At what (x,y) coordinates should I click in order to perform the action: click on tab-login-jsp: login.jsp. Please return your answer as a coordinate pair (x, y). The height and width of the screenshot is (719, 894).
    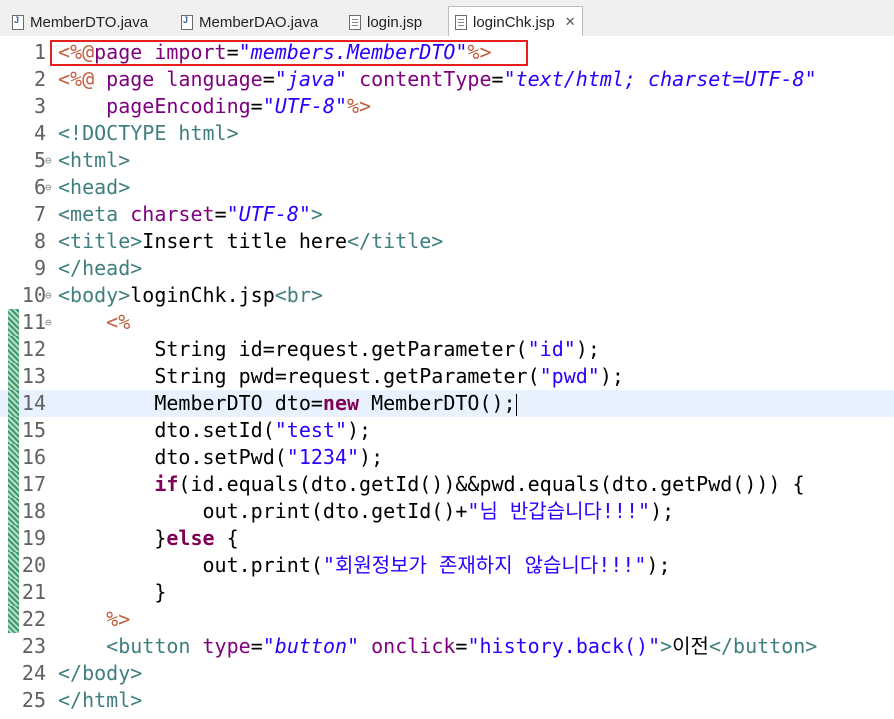
    Looking at the image, I should click on (385, 22).